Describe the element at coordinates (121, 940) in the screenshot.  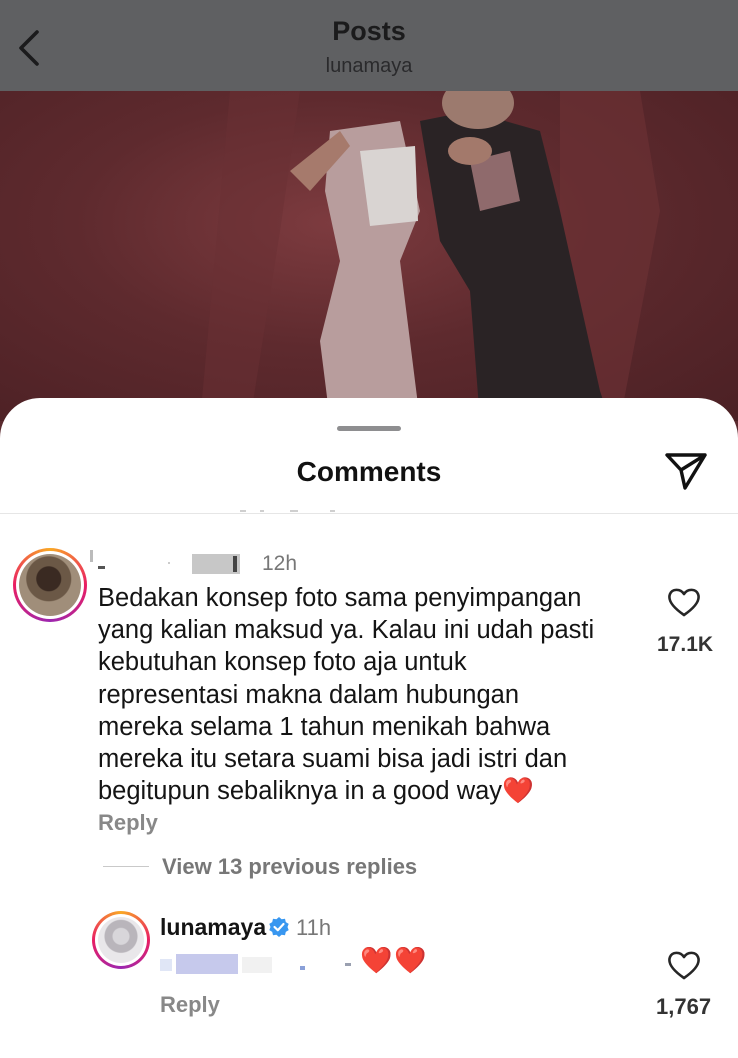
I see `reply-avatar` at that location.